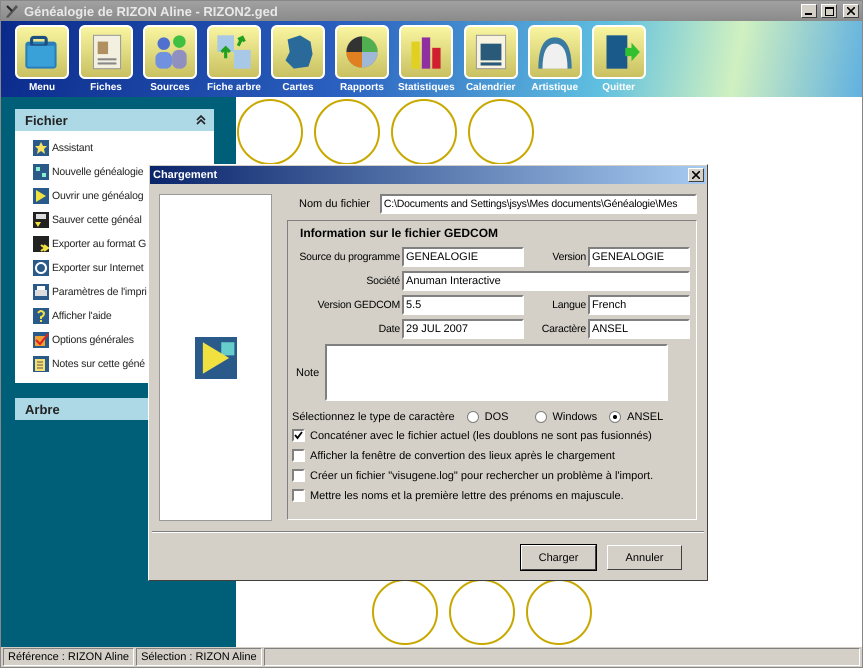 The height and width of the screenshot is (668, 863). I want to click on field-label: Note, so click(308, 372).